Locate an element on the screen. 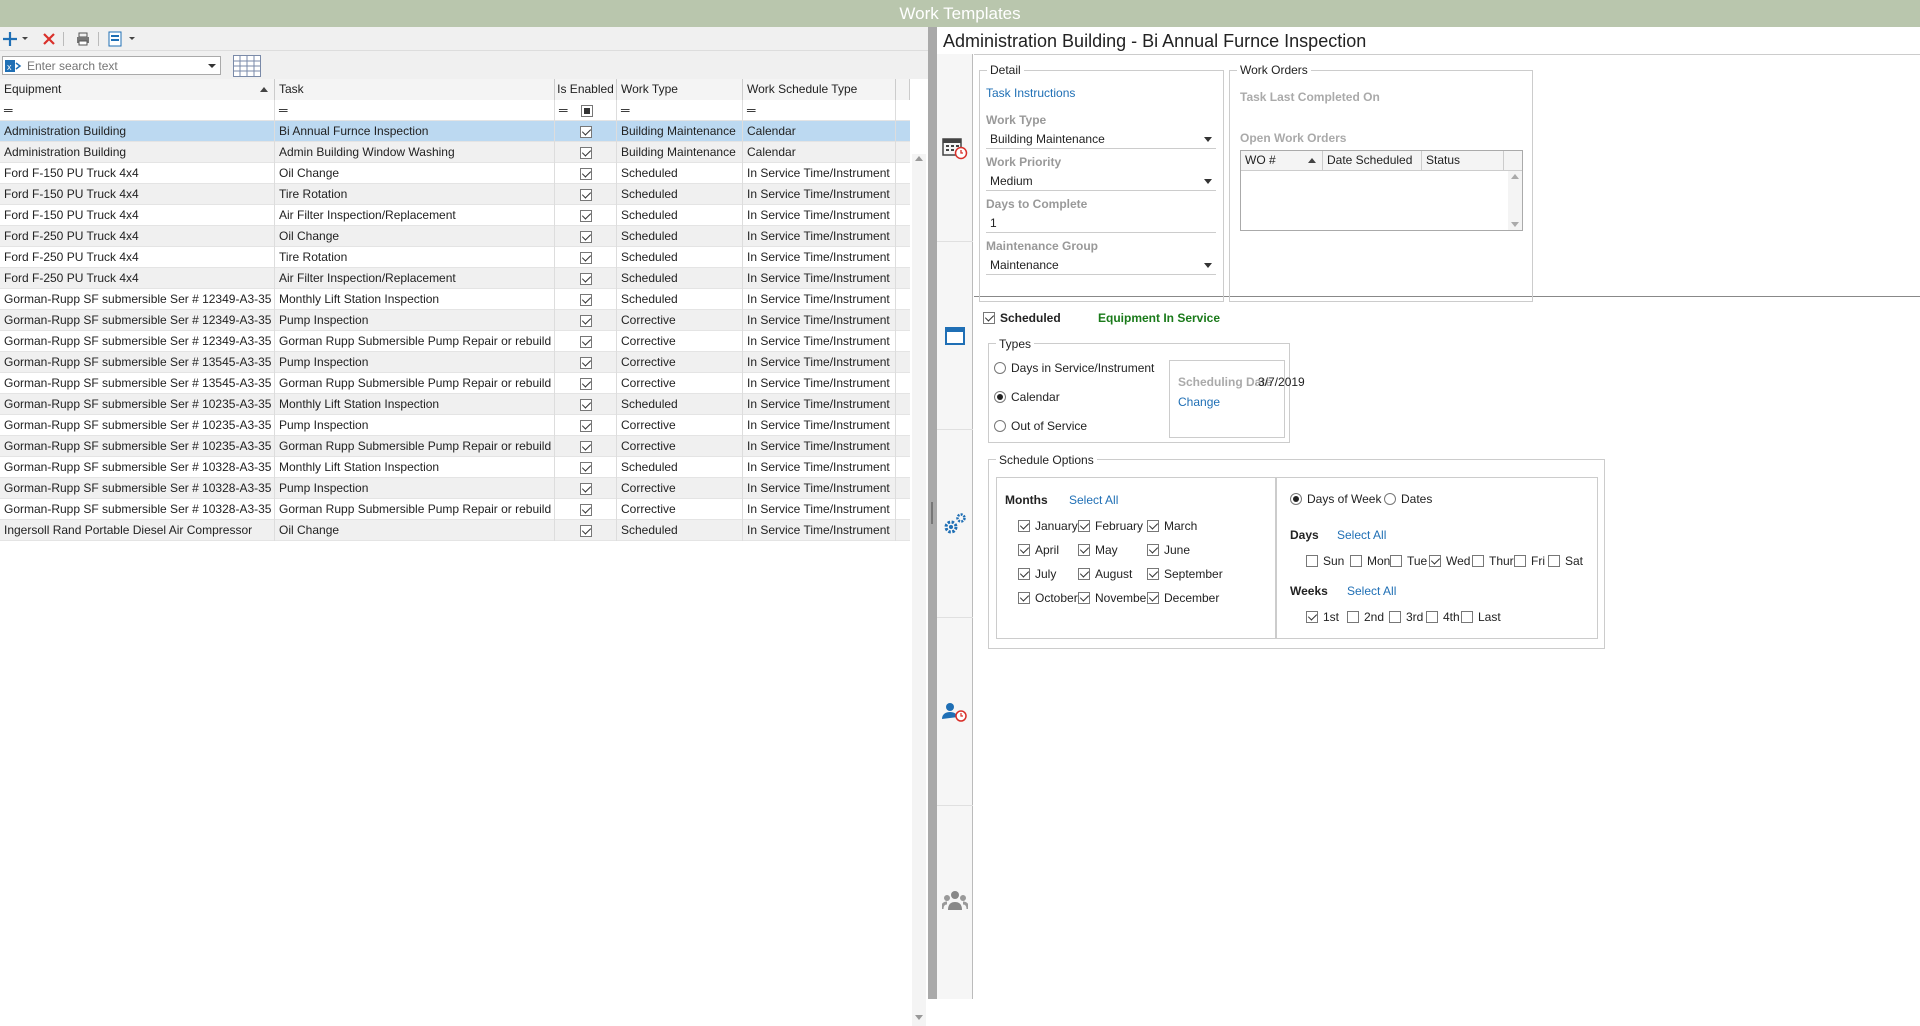  month-checkbox-november: November is located at coordinates (1114, 598).